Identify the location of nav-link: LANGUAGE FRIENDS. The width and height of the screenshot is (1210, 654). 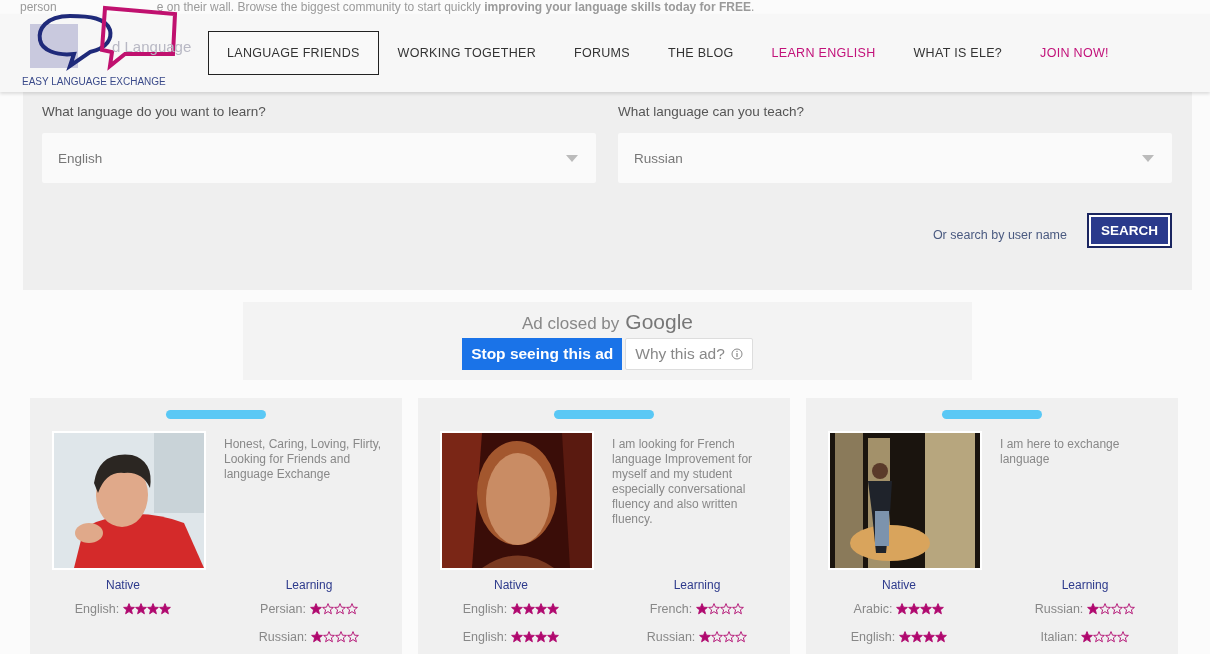
(293, 53).